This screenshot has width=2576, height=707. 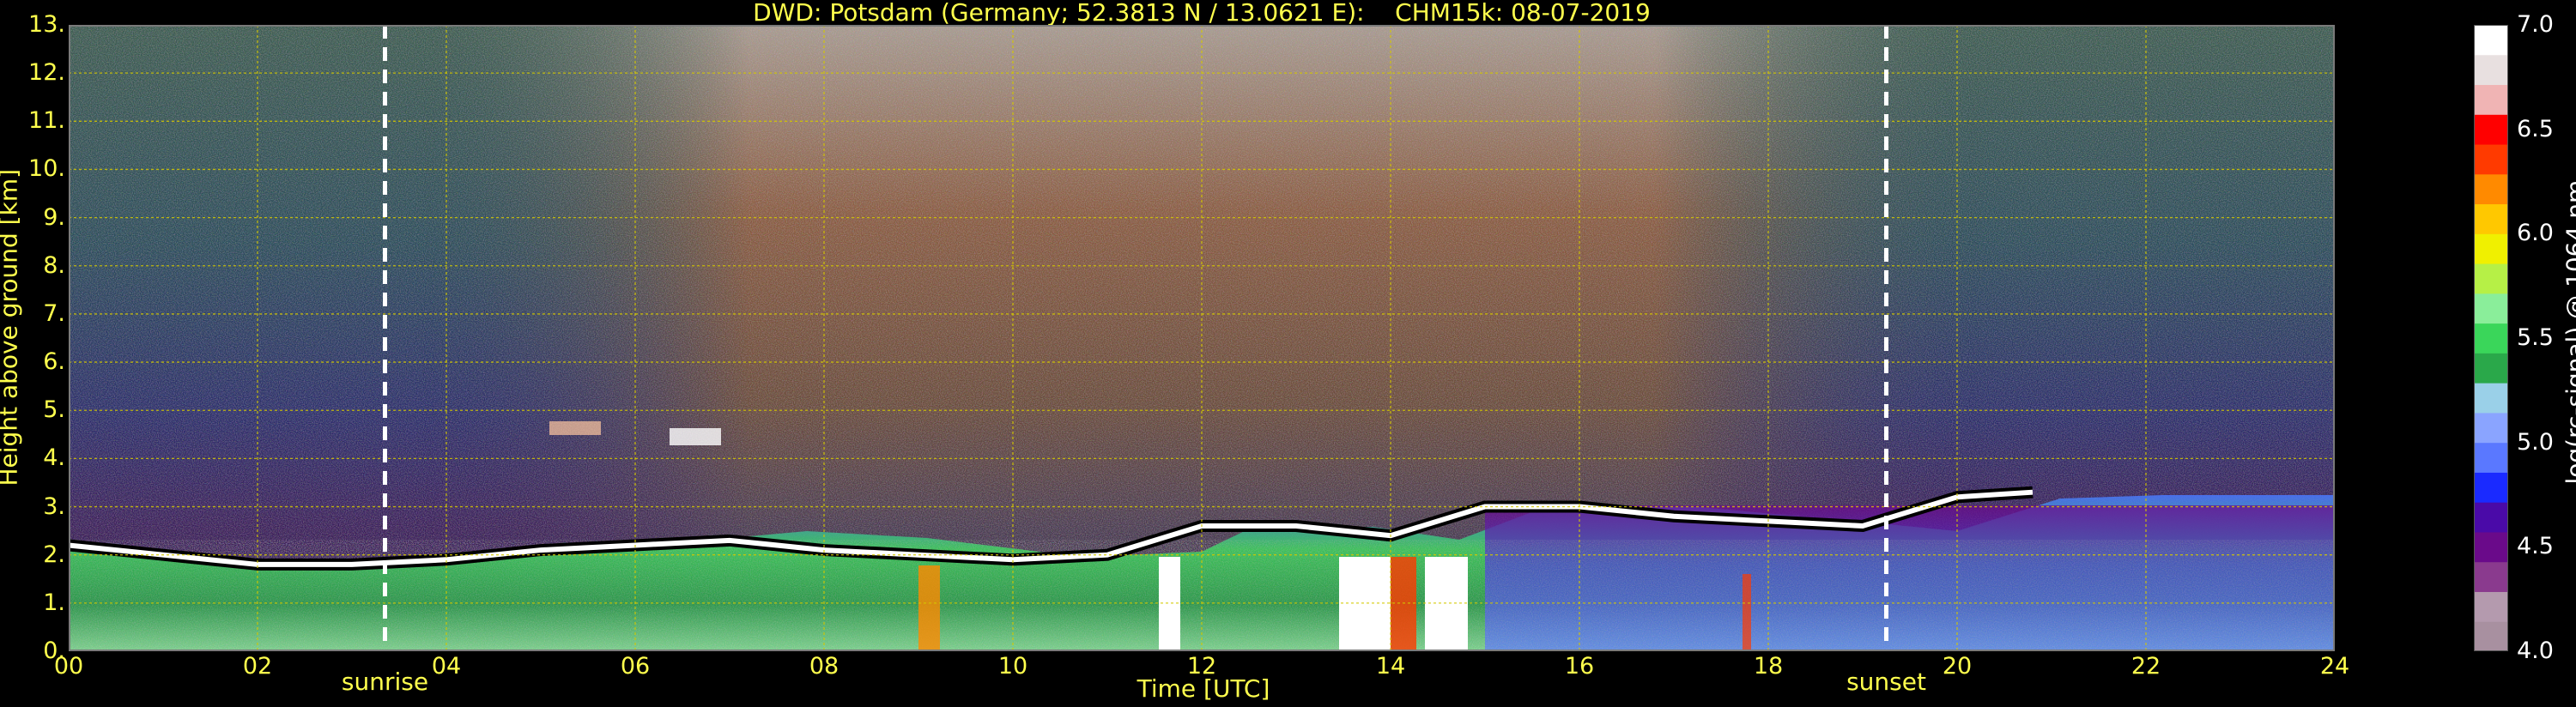 I want to click on x-tick-label: 16, so click(x=1579, y=666).